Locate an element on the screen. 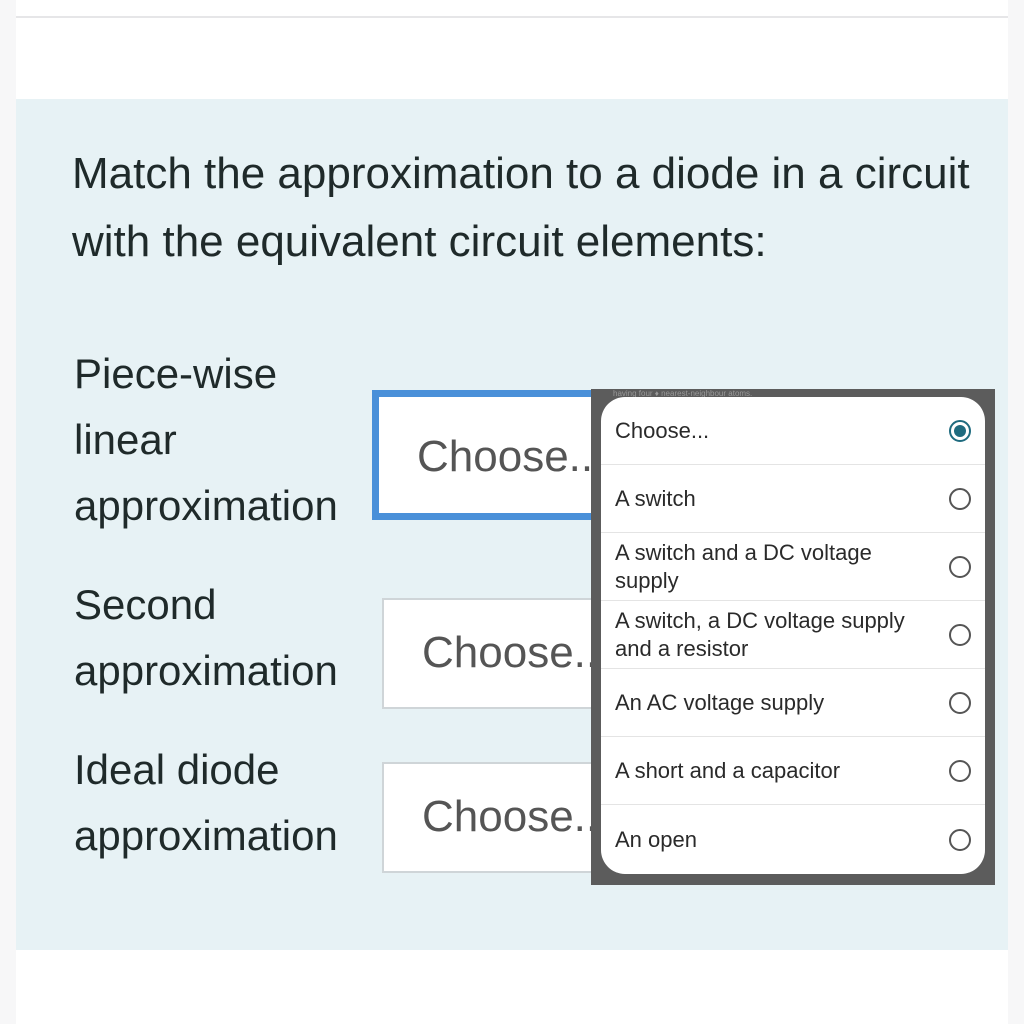 The image size is (1024, 1024). option-label: A short and a capacitor is located at coordinates (728, 770).